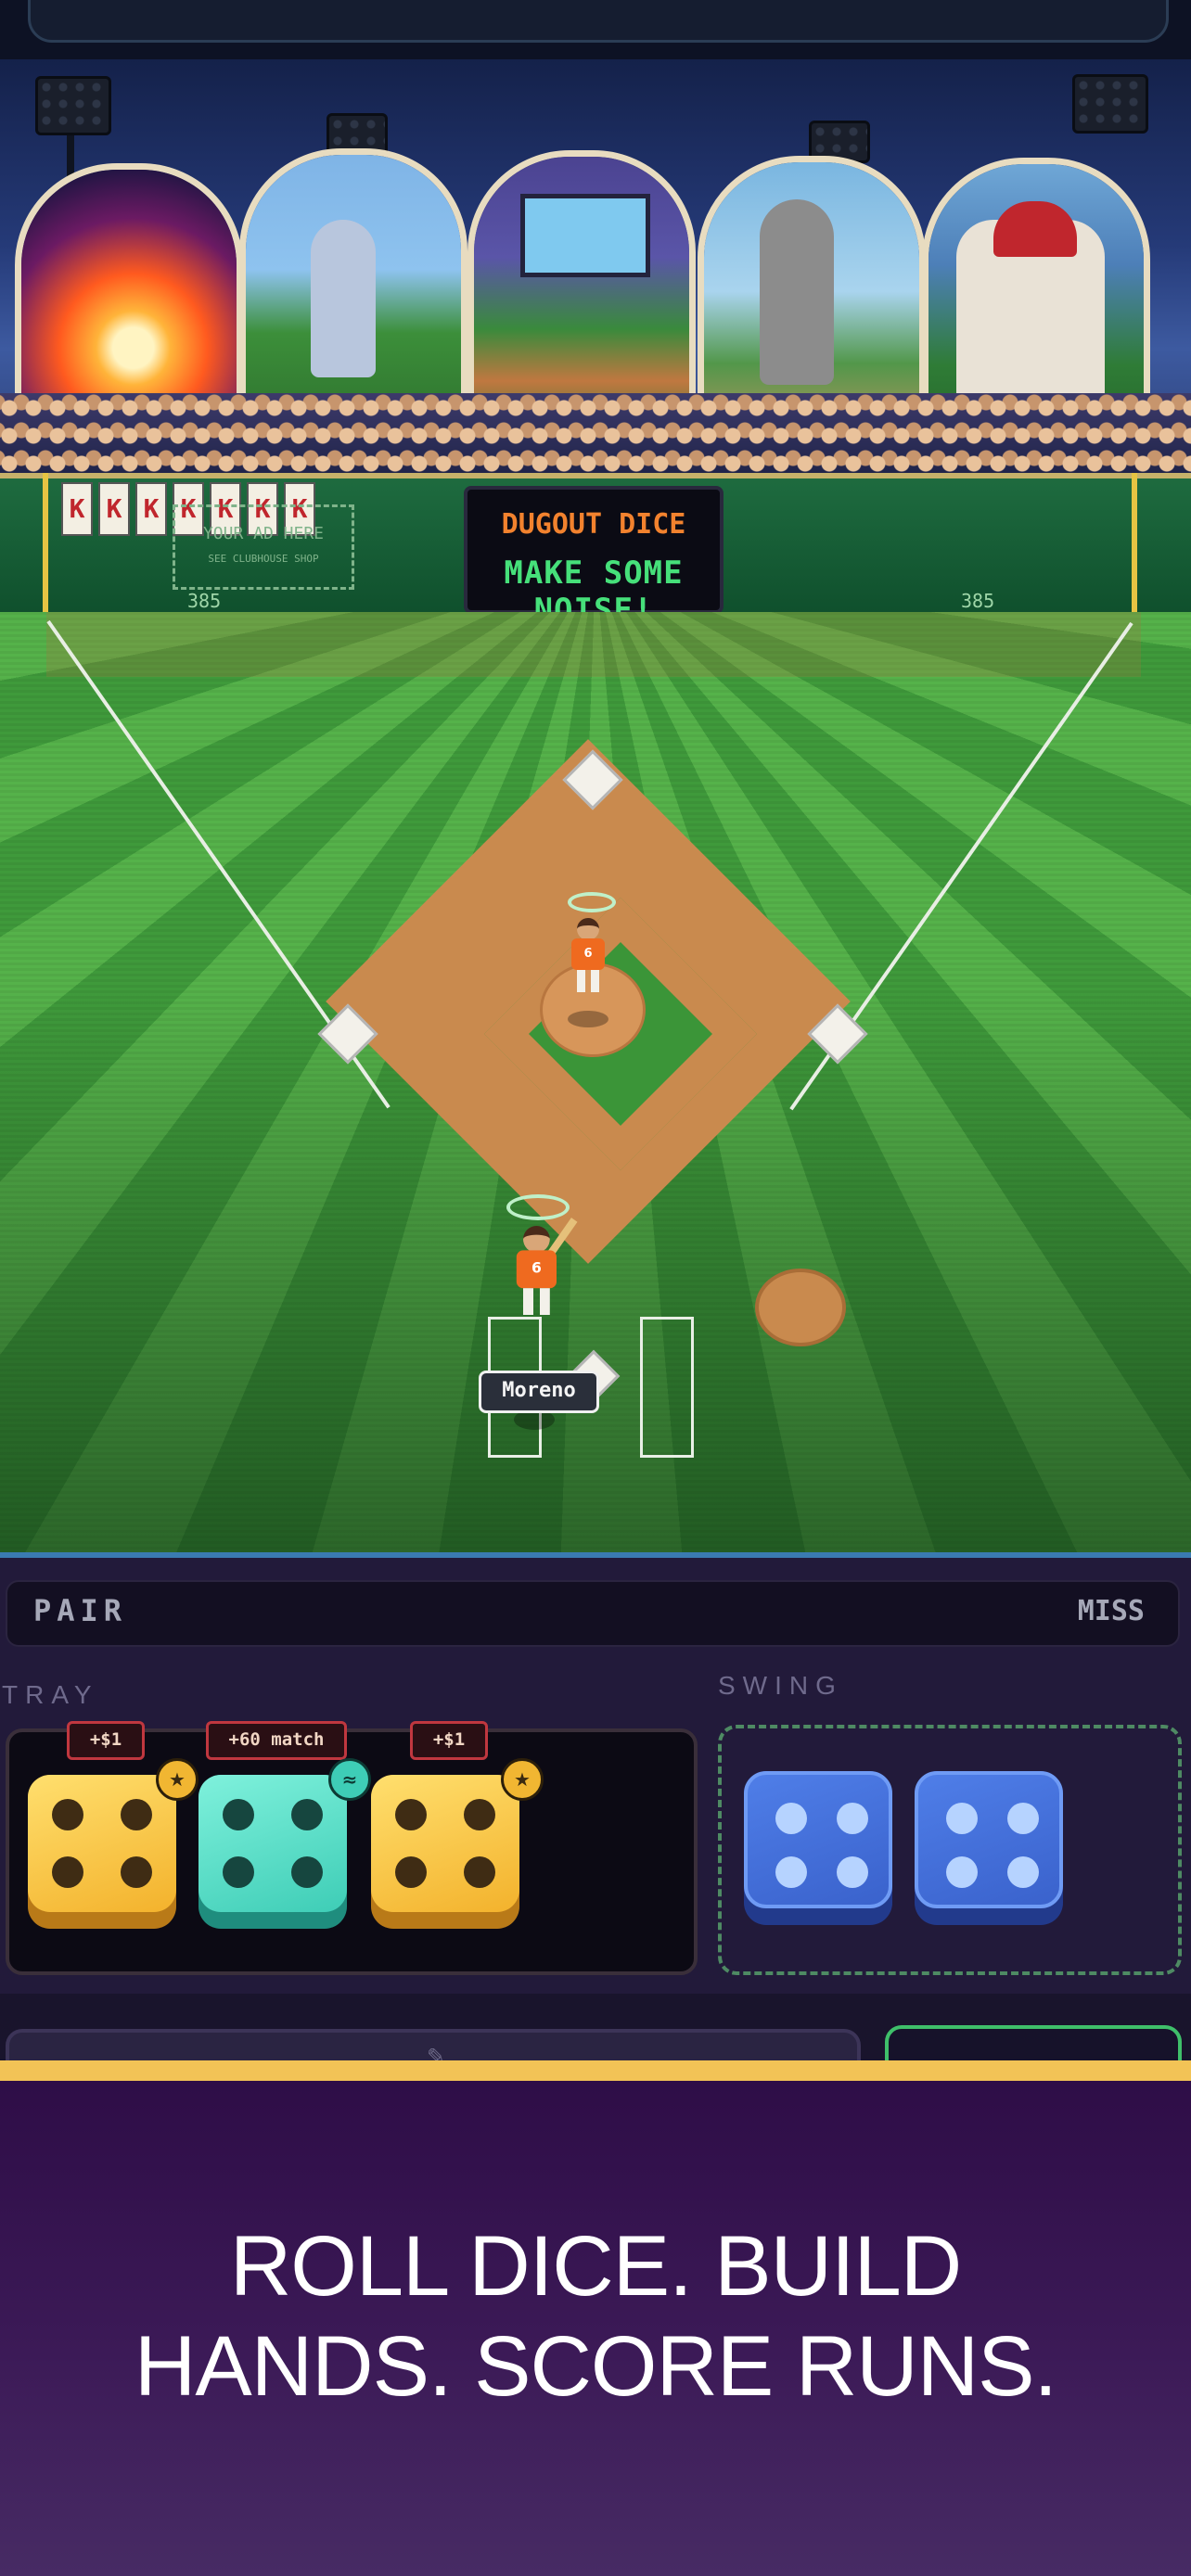  I want to click on foul-pole-left, so click(45, 542).